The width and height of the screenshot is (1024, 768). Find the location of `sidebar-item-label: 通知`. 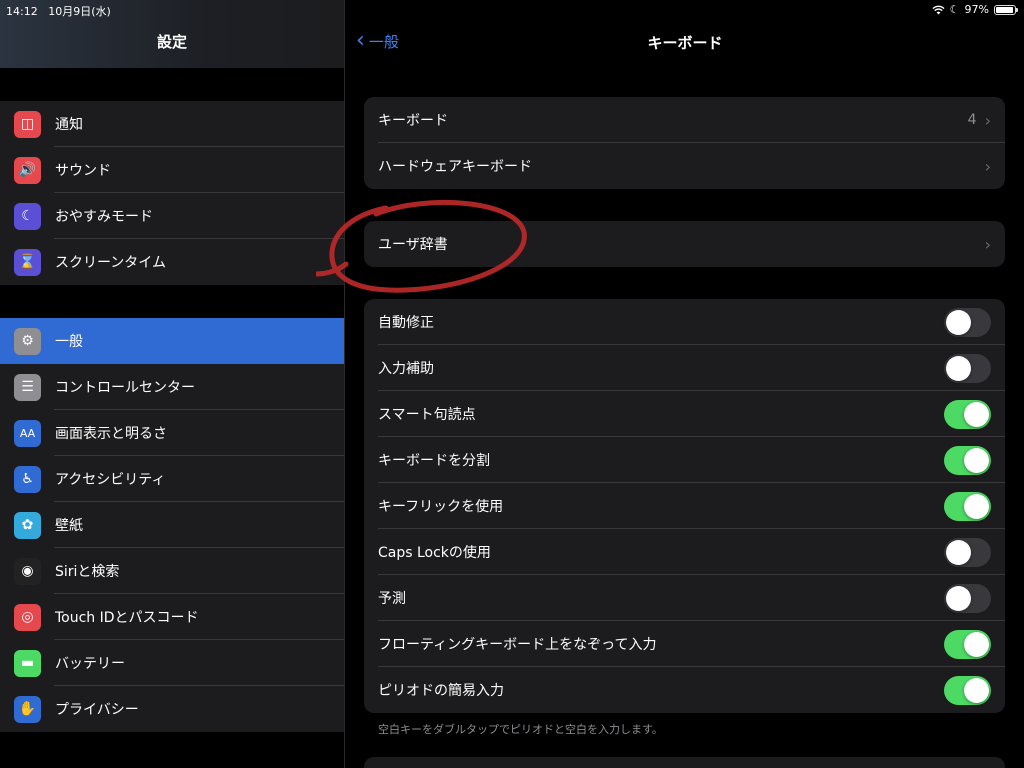

sidebar-item-label: 通知 is located at coordinates (69, 125).